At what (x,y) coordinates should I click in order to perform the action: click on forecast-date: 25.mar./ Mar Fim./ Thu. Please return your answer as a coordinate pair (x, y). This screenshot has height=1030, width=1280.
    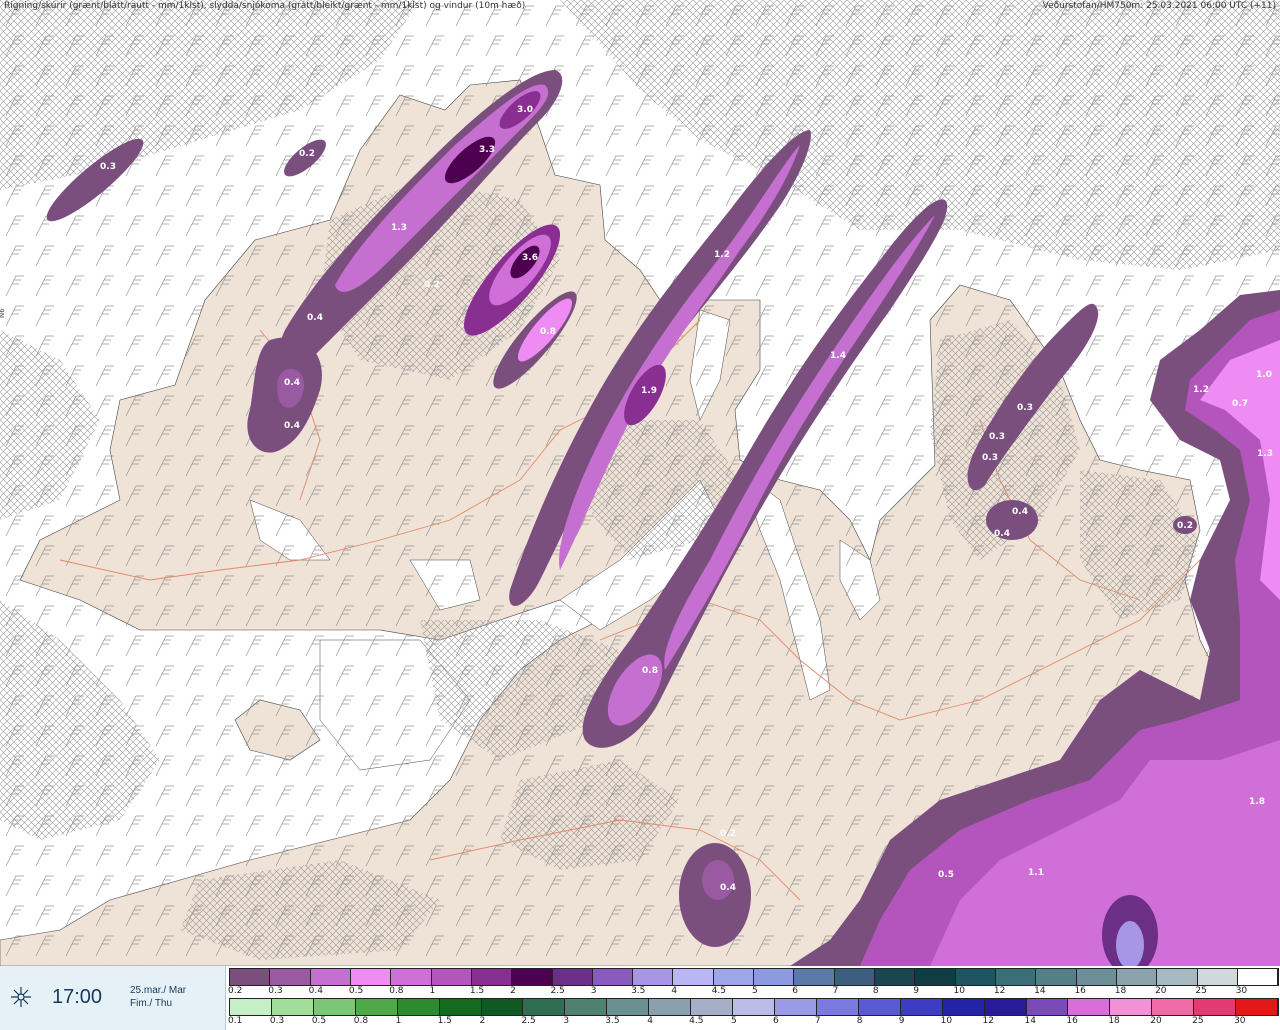
    Looking at the image, I should click on (158, 997).